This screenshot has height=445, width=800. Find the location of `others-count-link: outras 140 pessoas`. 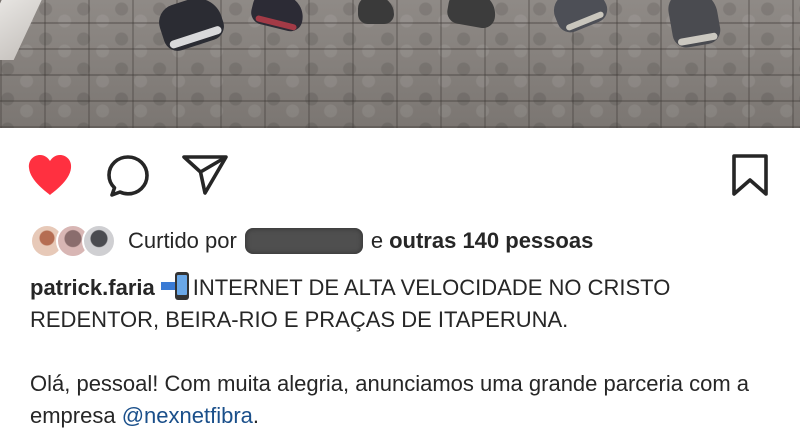

others-count-link: outras 140 pessoas is located at coordinates (491, 241).